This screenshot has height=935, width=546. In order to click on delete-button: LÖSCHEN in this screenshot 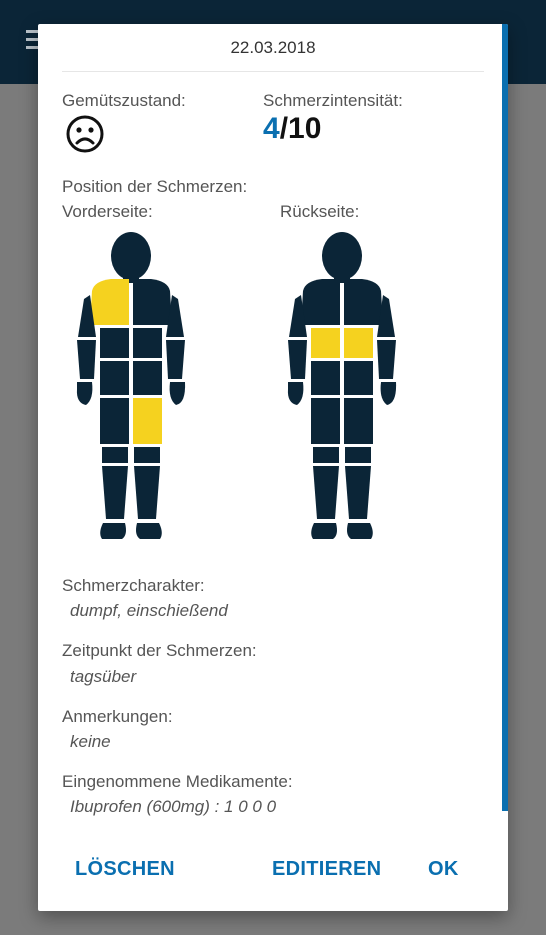, I will do `click(125, 869)`.